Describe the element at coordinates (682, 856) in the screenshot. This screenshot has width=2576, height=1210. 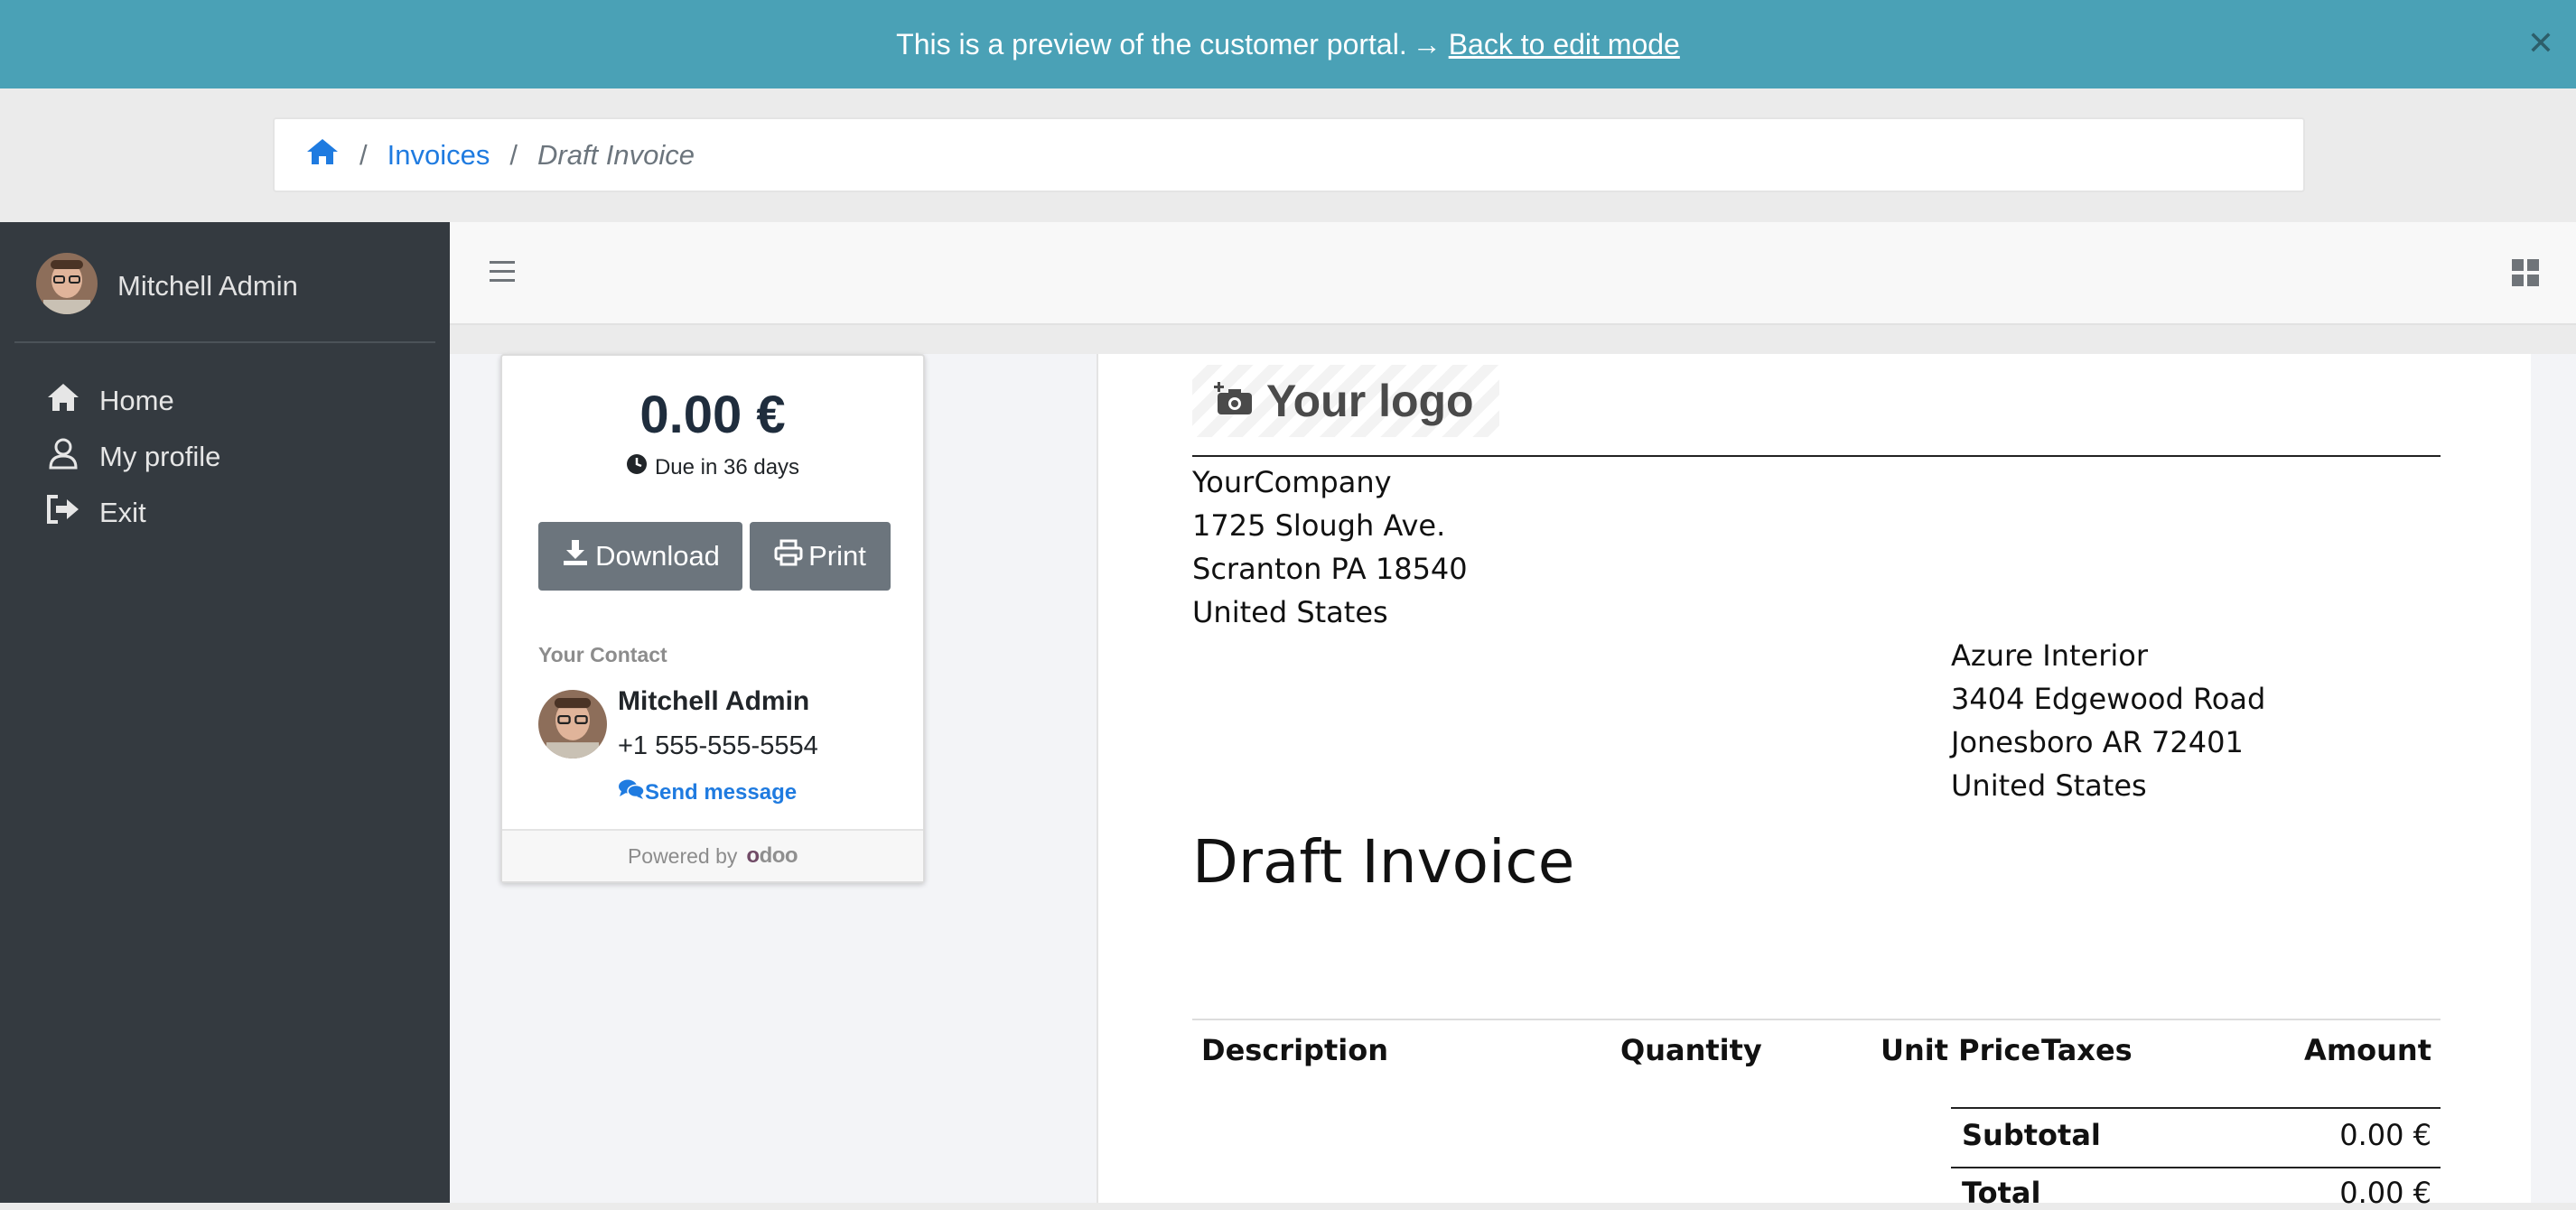
I see `powered-by-text: Powered by` at that location.